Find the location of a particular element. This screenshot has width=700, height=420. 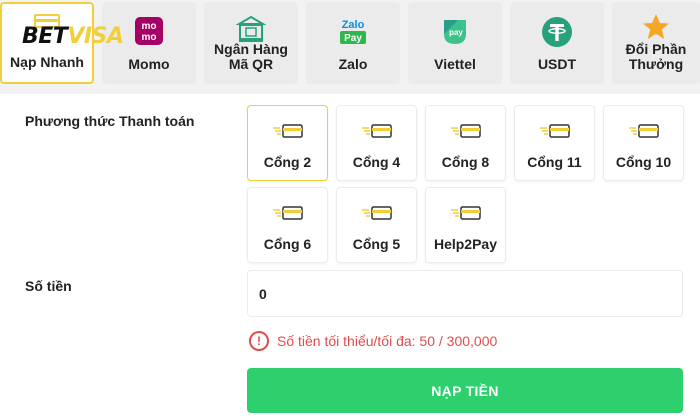

brand-name-part1: BET is located at coordinates (45, 36).